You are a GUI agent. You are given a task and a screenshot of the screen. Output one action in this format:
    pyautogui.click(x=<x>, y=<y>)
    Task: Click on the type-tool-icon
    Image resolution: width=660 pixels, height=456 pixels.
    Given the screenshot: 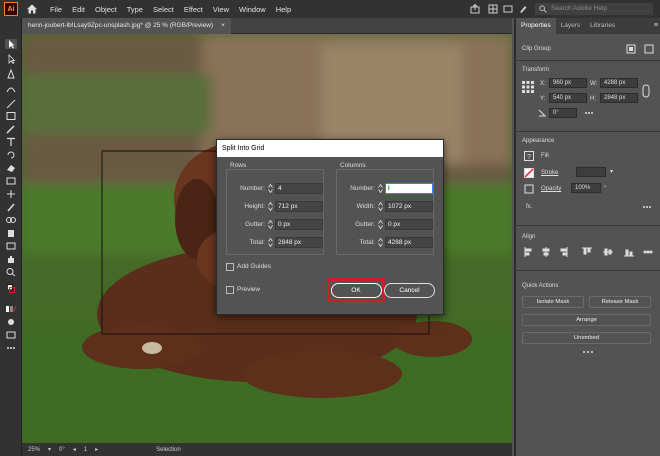 What is the action you would take?
    pyautogui.click(x=11, y=142)
    